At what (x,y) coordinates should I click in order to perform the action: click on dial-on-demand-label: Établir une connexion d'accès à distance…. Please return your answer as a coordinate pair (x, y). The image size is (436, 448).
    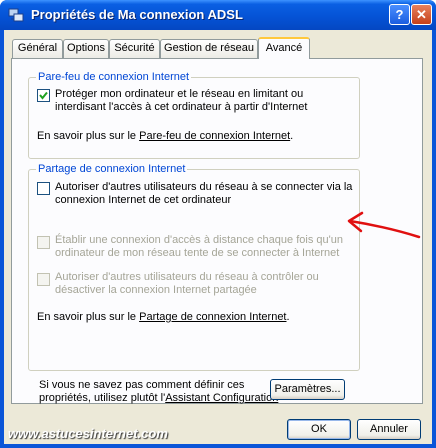
    Looking at the image, I should click on (199, 246).